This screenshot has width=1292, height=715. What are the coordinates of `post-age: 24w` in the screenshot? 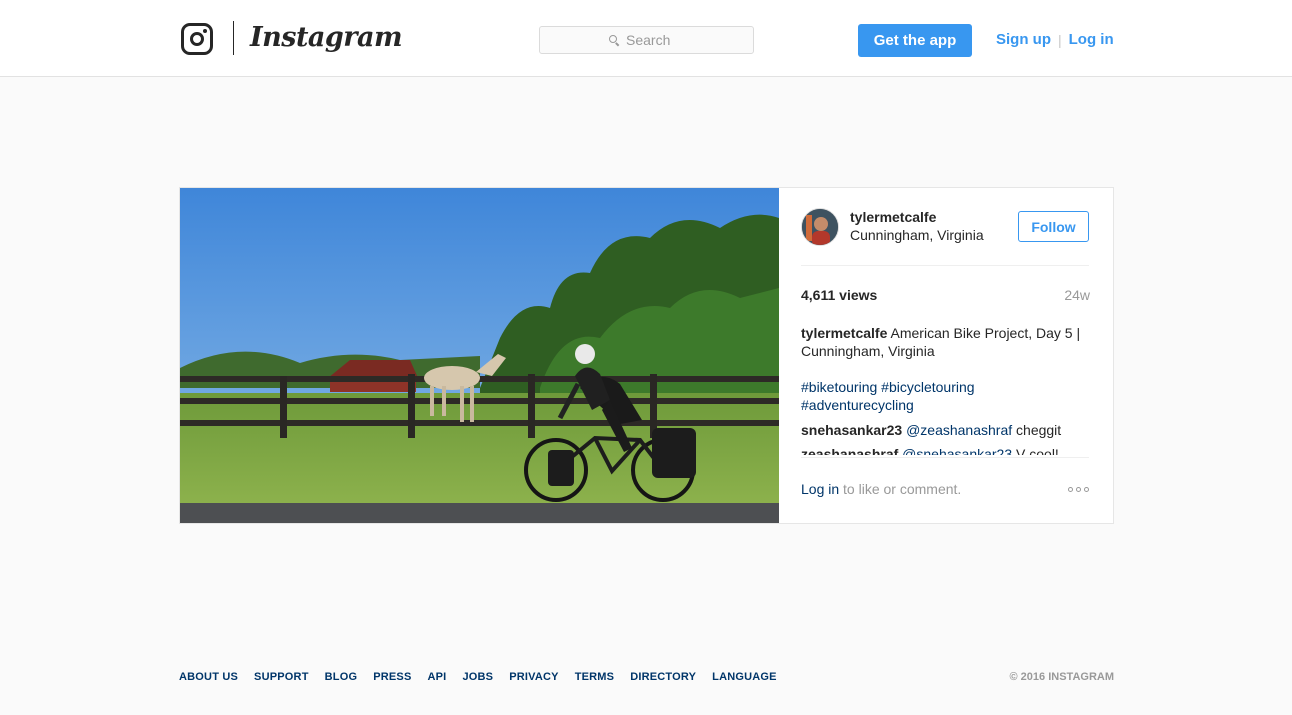 It's located at (1077, 295).